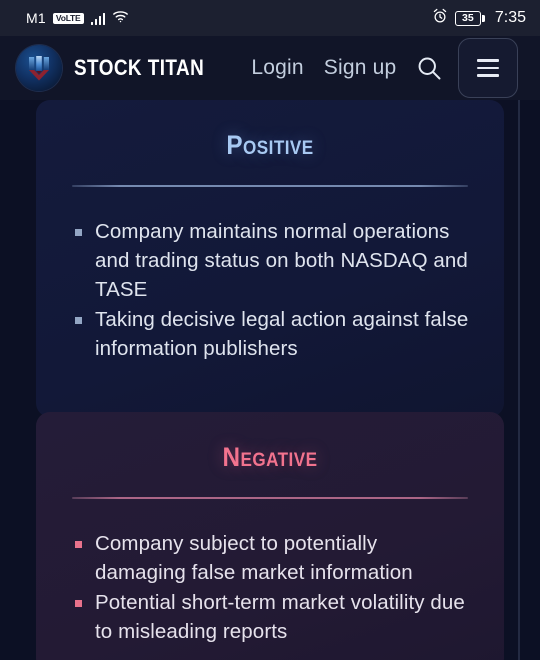 This screenshot has width=540, height=660. What do you see at coordinates (270, 145) in the screenshot?
I see `positive-card-title: Positive` at bounding box center [270, 145].